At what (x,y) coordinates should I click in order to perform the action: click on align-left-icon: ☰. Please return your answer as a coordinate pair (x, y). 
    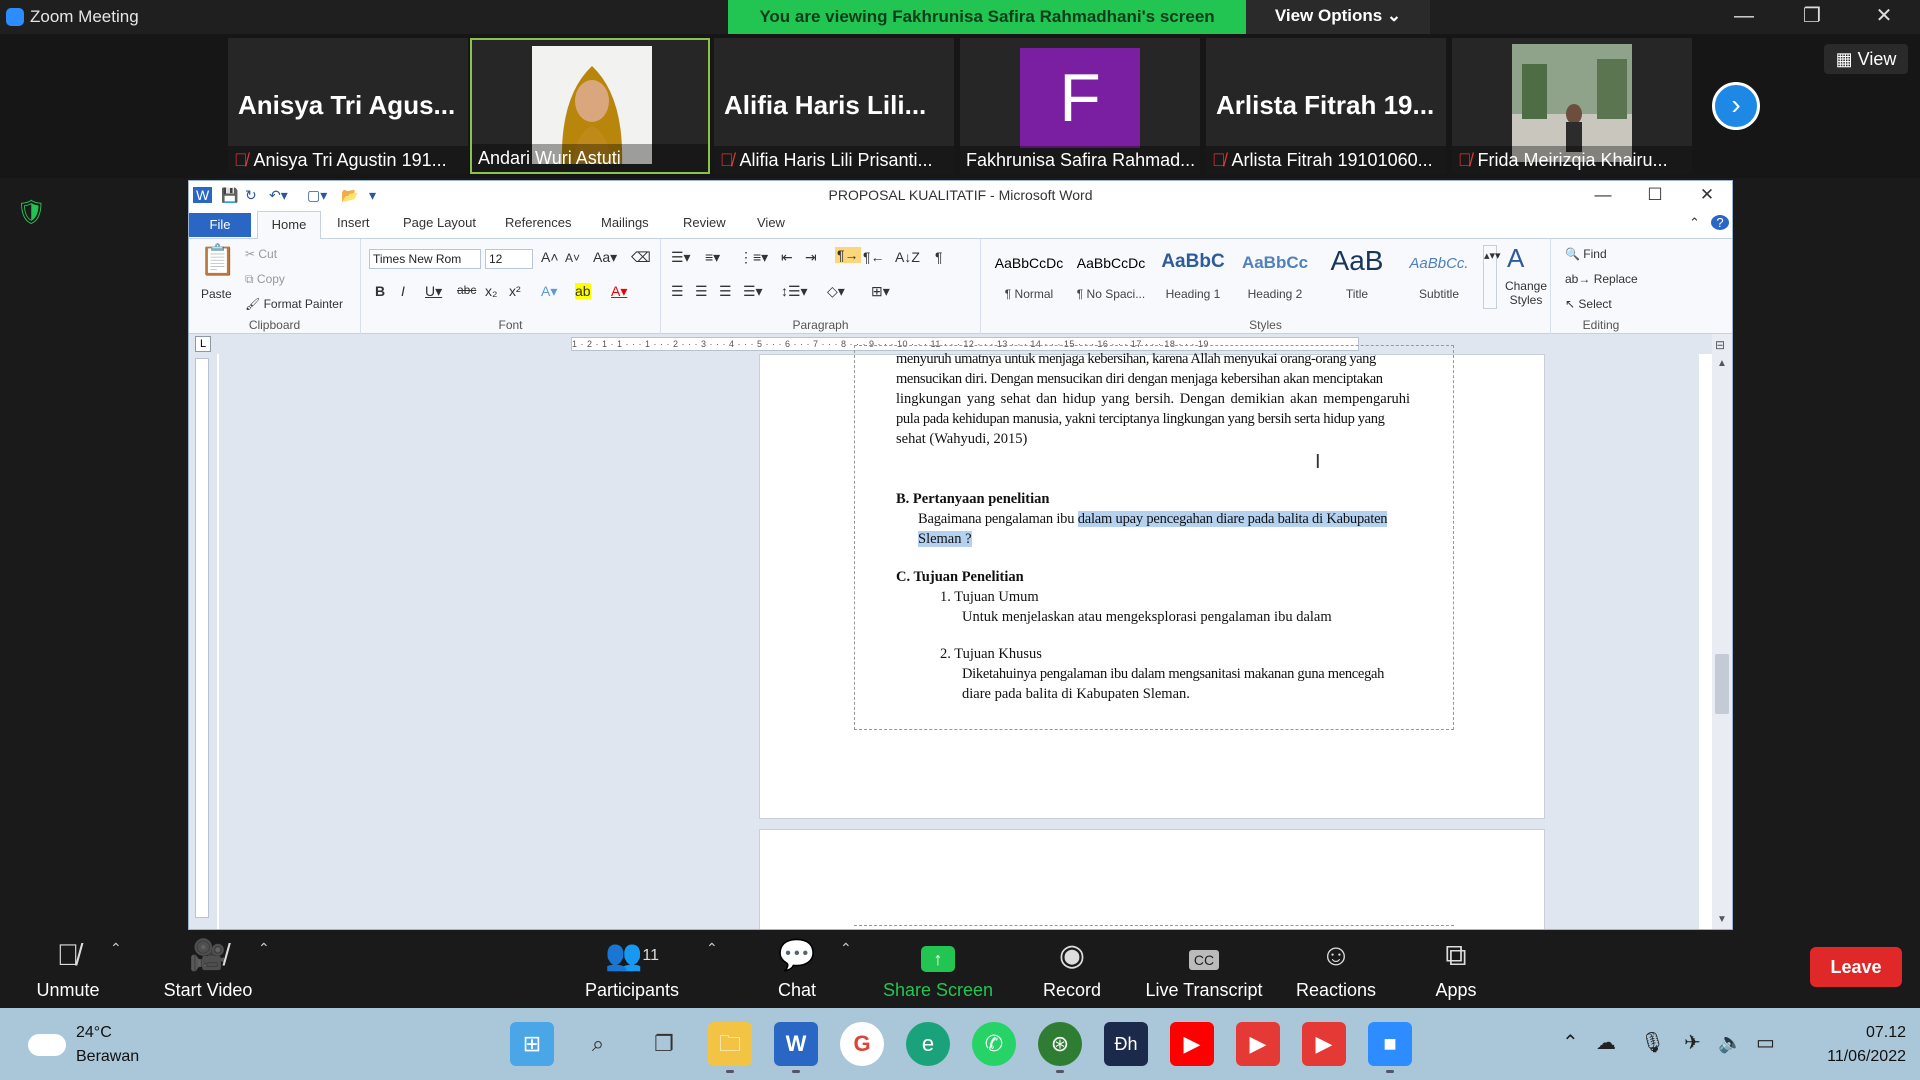
    Looking at the image, I should click on (677, 291).